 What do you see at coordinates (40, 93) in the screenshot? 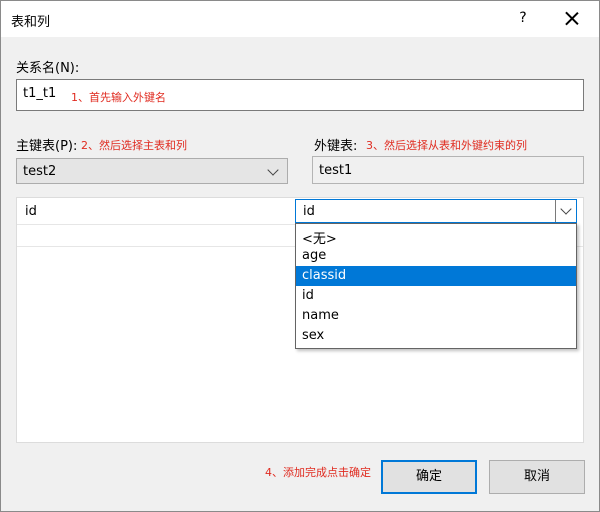
I see `relation-name-value: t1_t1` at bounding box center [40, 93].